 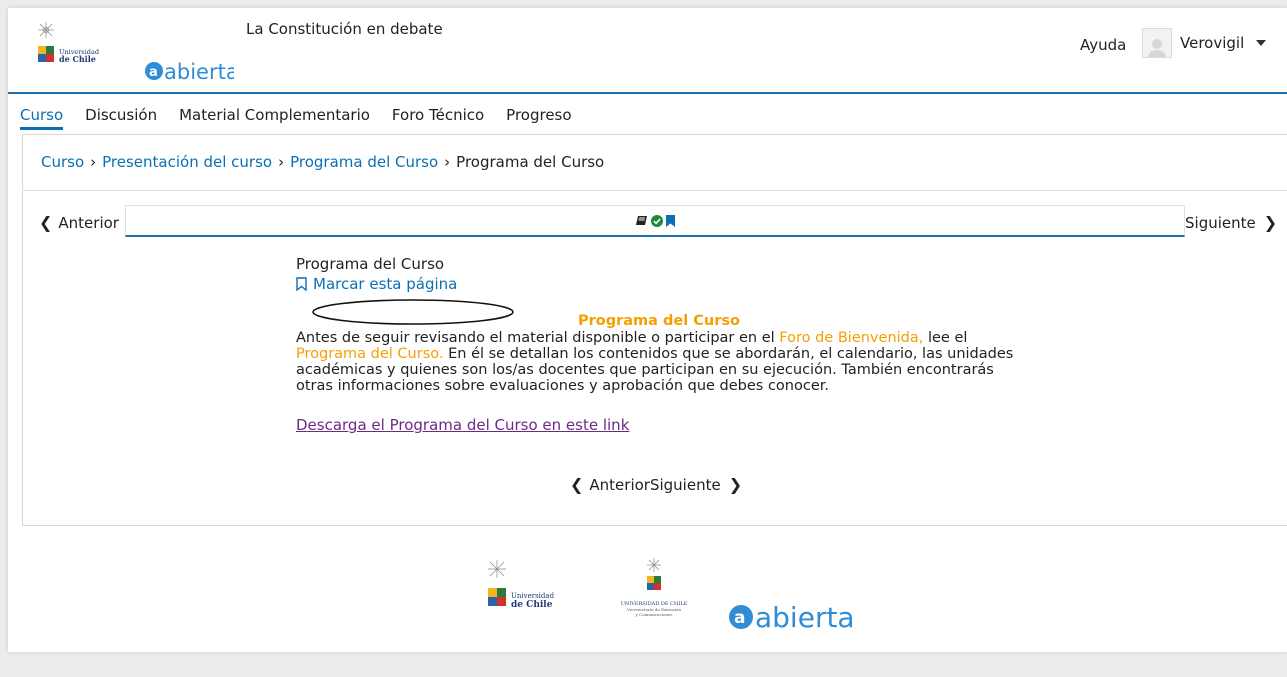 I want to click on bookmark-button: Marcar esta página, so click(x=376, y=284).